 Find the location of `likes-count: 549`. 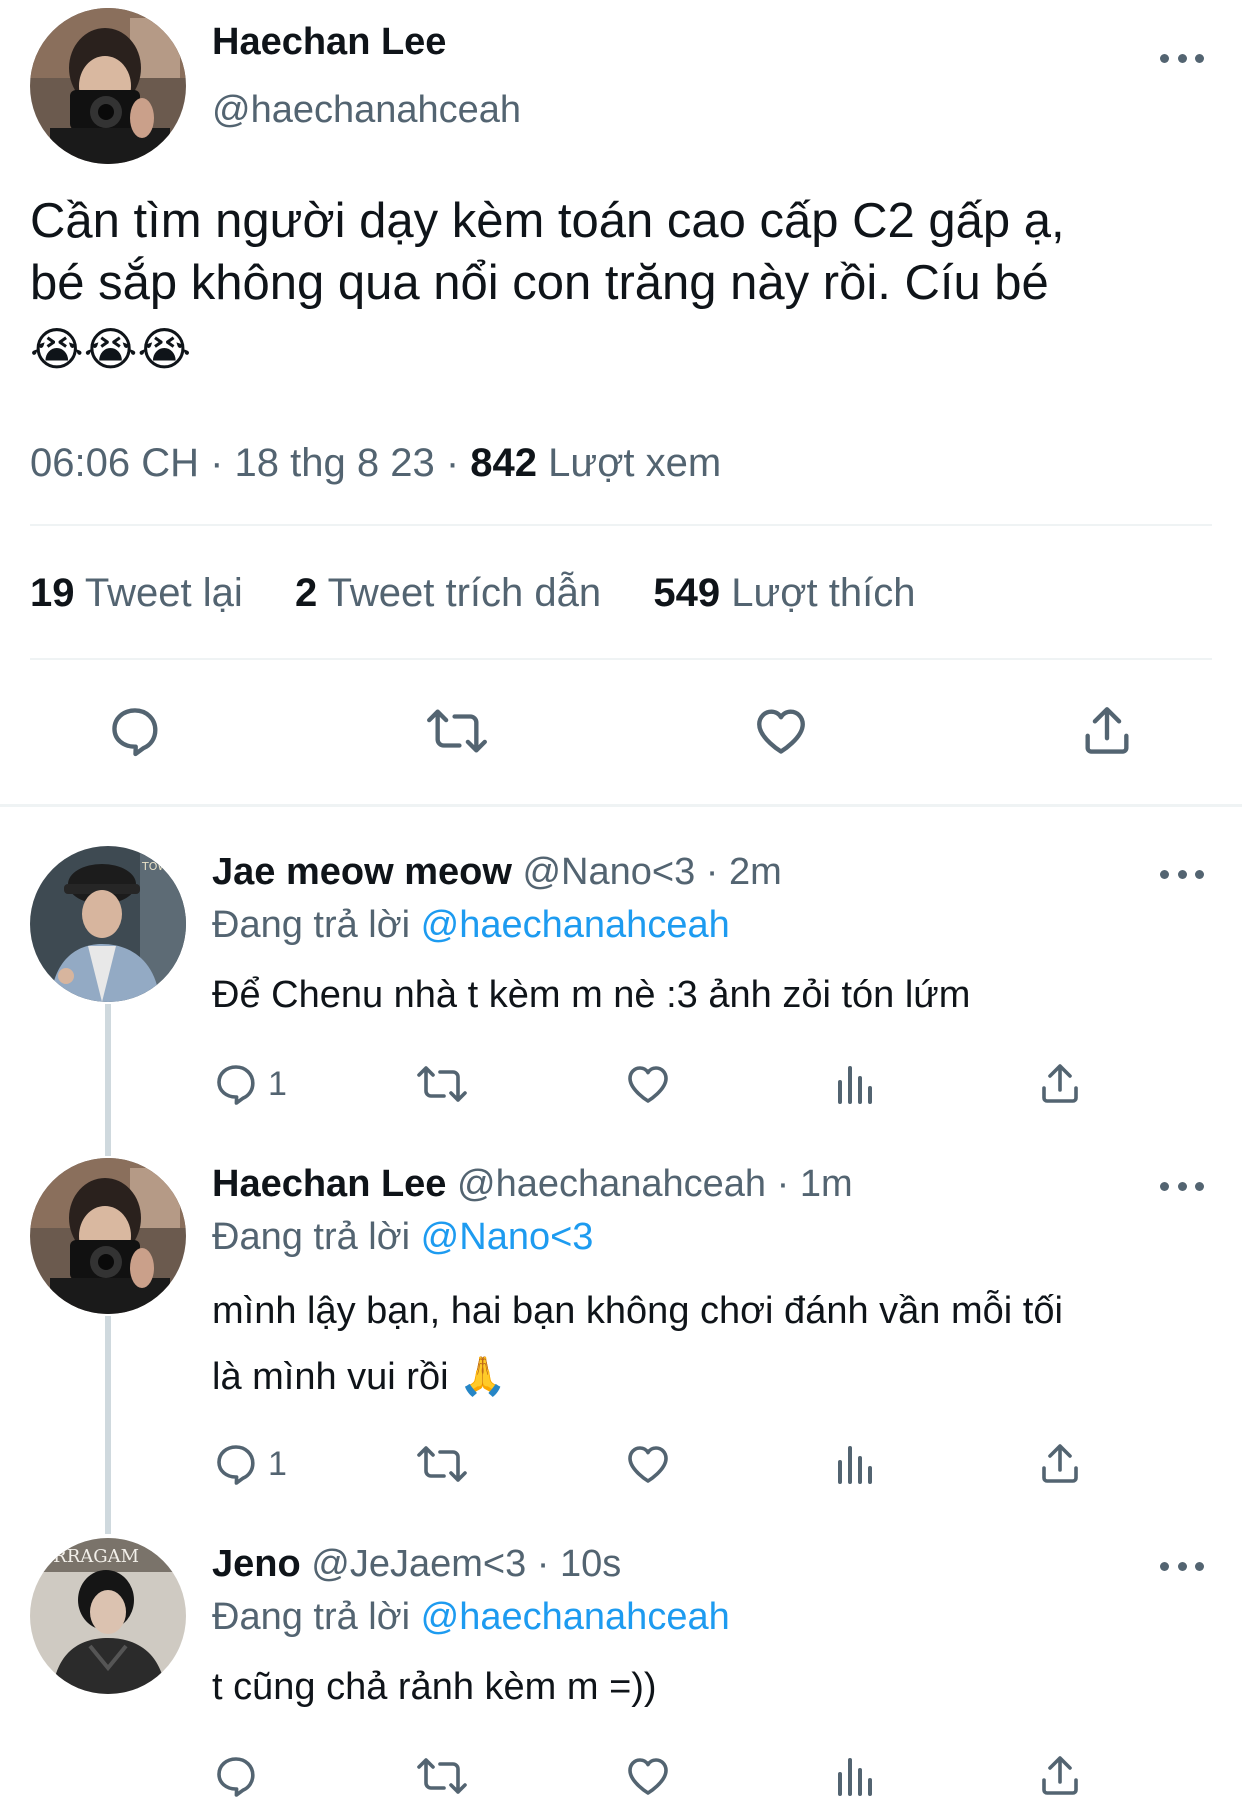

likes-count: 549 is located at coordinates (687, 593).